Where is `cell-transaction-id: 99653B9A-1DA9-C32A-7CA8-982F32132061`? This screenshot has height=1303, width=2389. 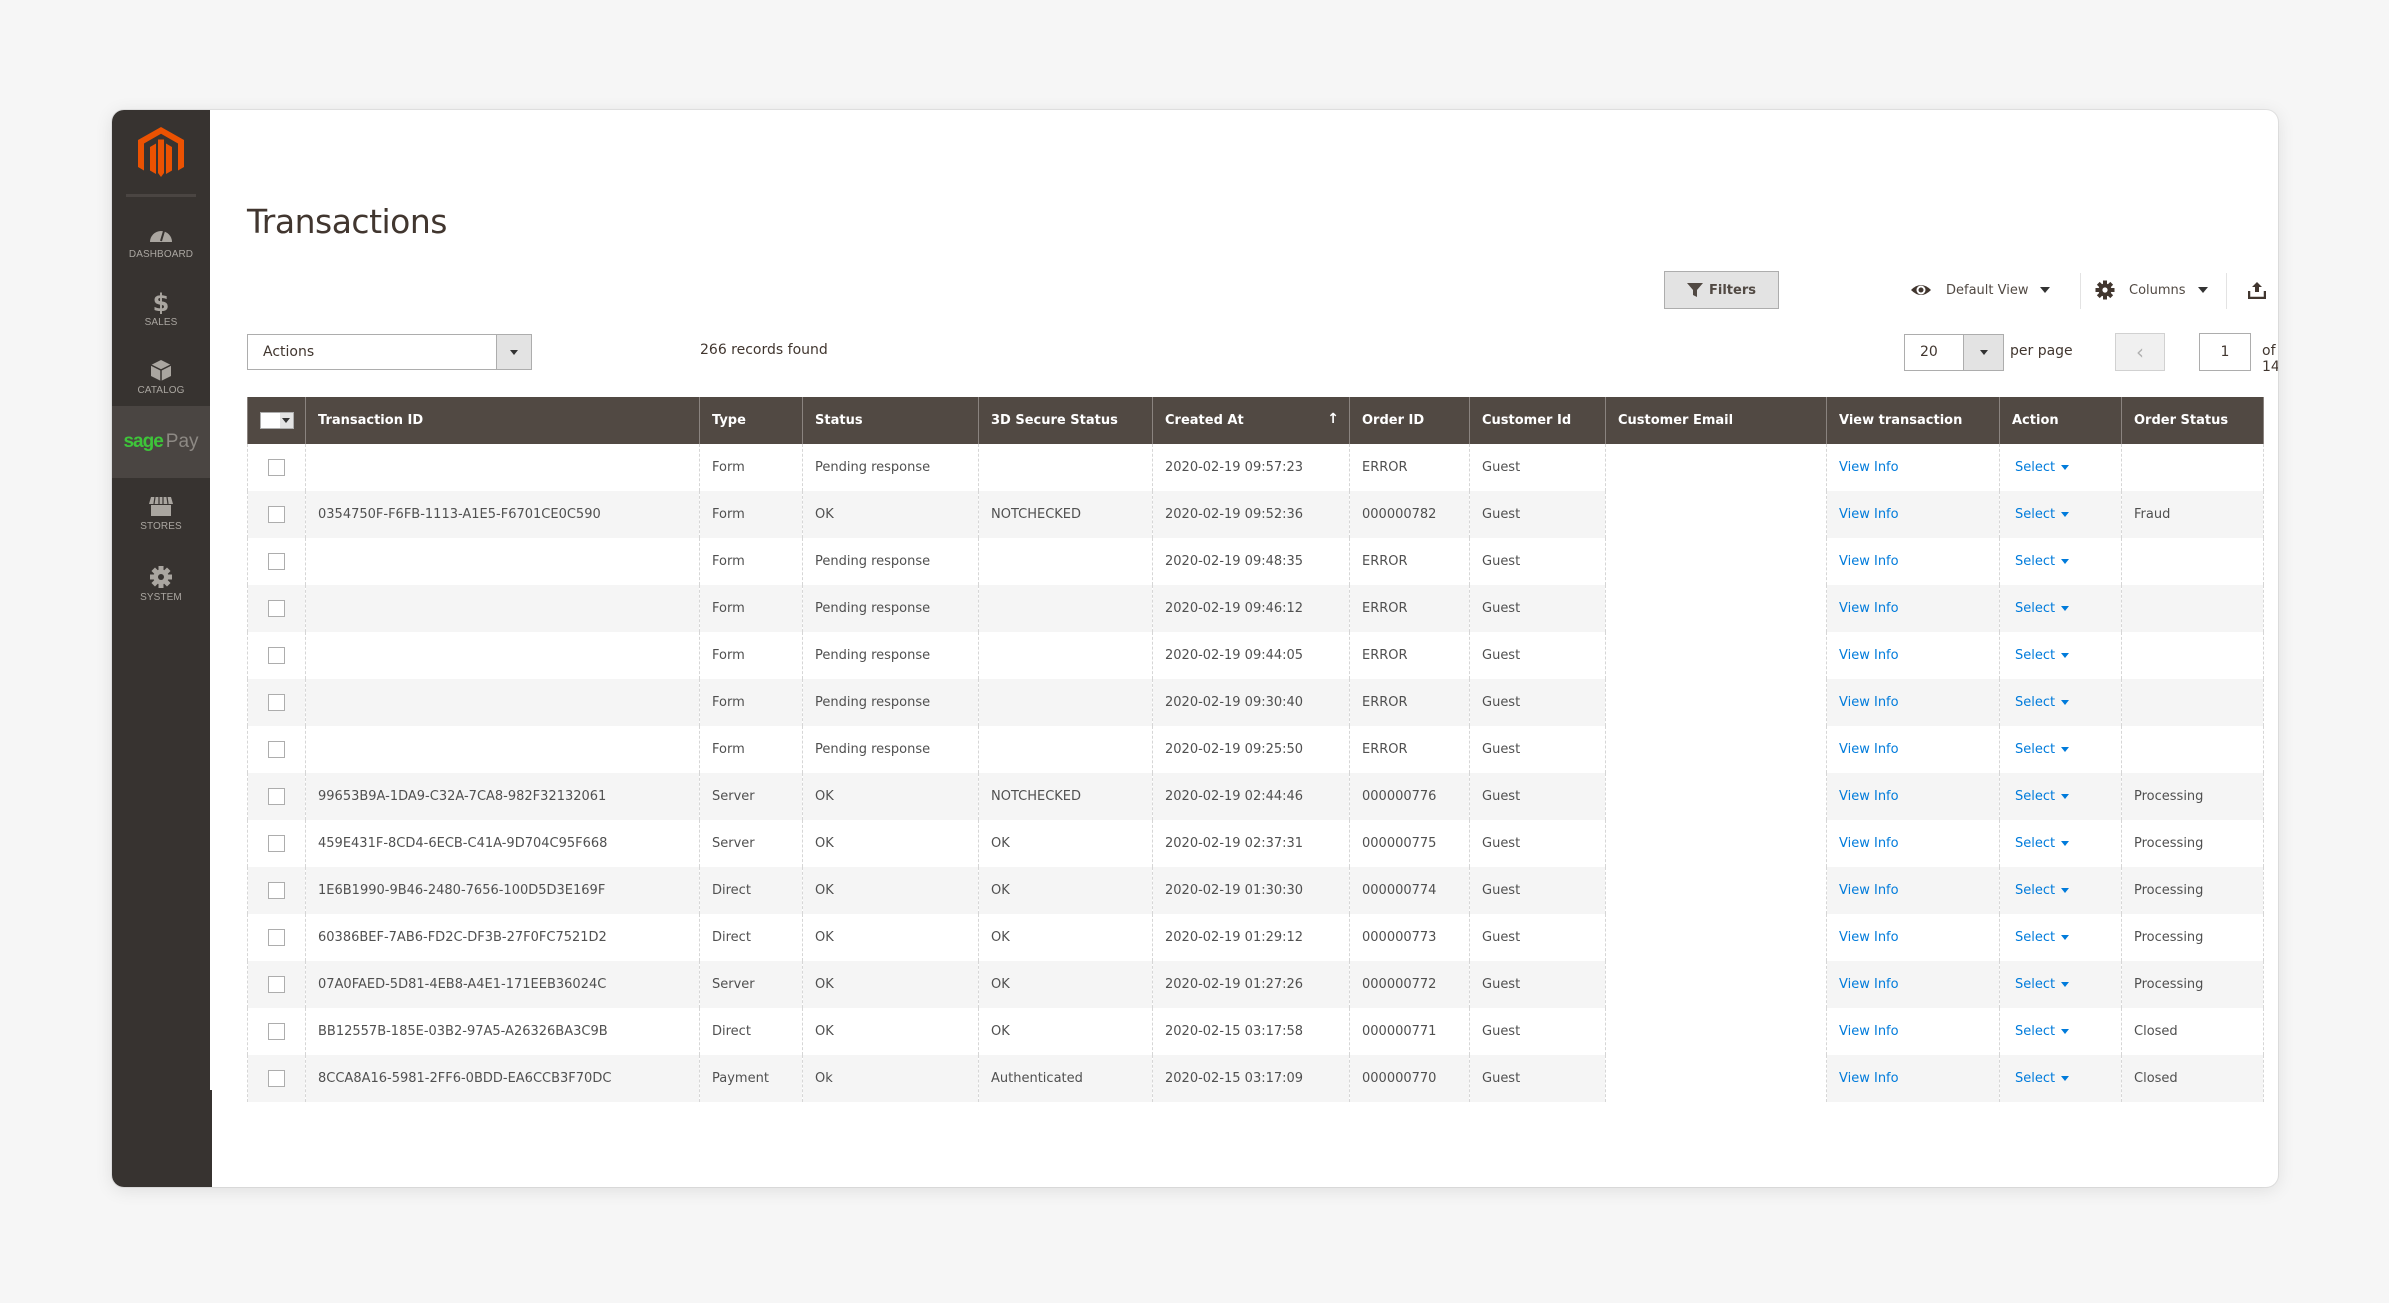 cell-transaction-id: 99653B9A-1DA9-C32A-7CA8-982F32132061 is located at coordinates (502, 796).